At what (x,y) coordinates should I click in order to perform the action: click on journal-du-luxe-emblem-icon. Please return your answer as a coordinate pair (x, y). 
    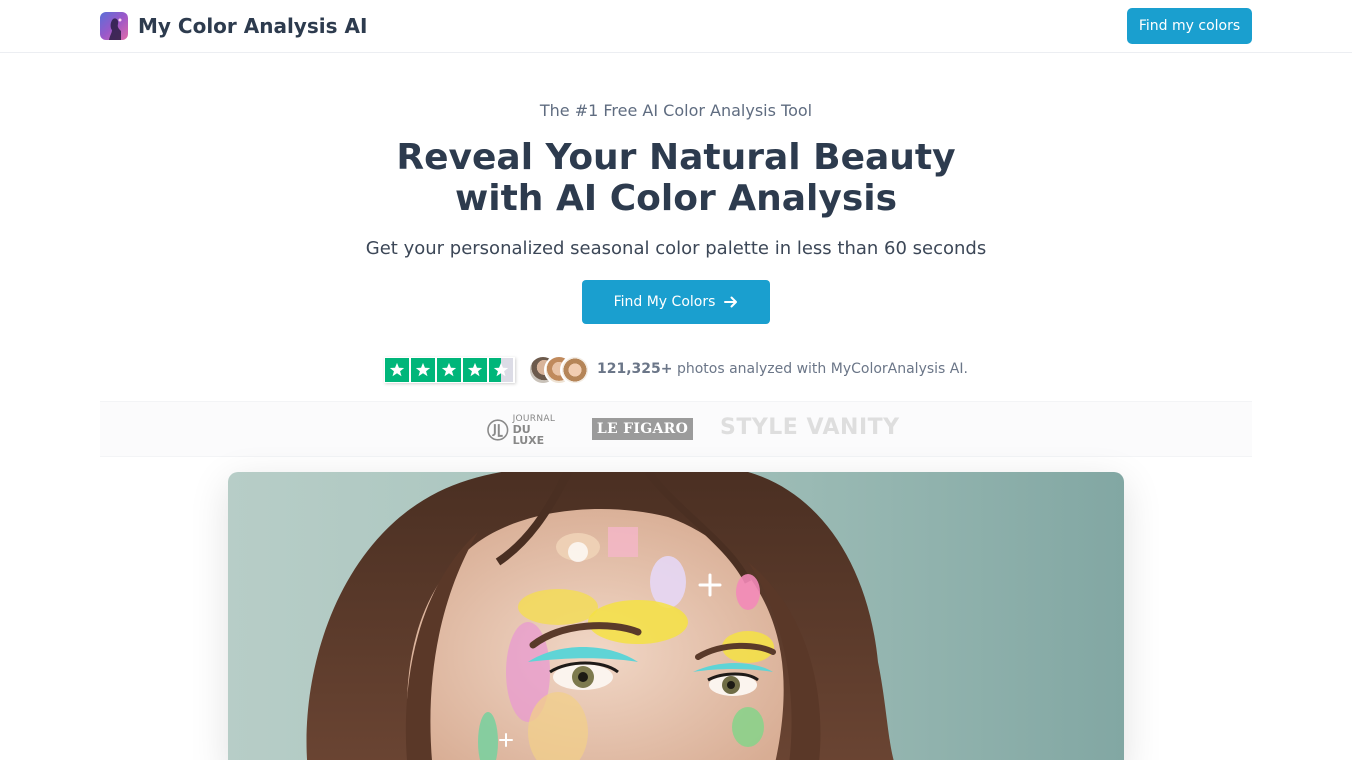
    Looking at the image, I should click on (498, 430).